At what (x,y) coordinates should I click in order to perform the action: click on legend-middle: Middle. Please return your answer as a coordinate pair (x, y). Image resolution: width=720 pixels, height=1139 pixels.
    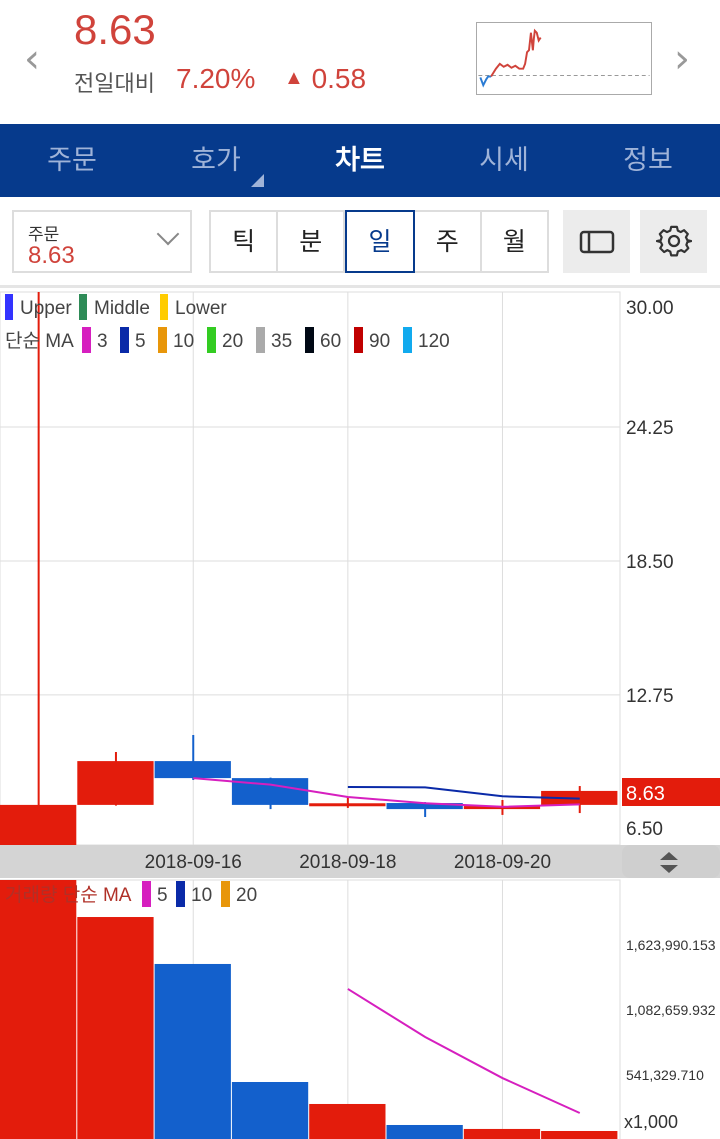
    Looking at the image, I should click on (122, 308).